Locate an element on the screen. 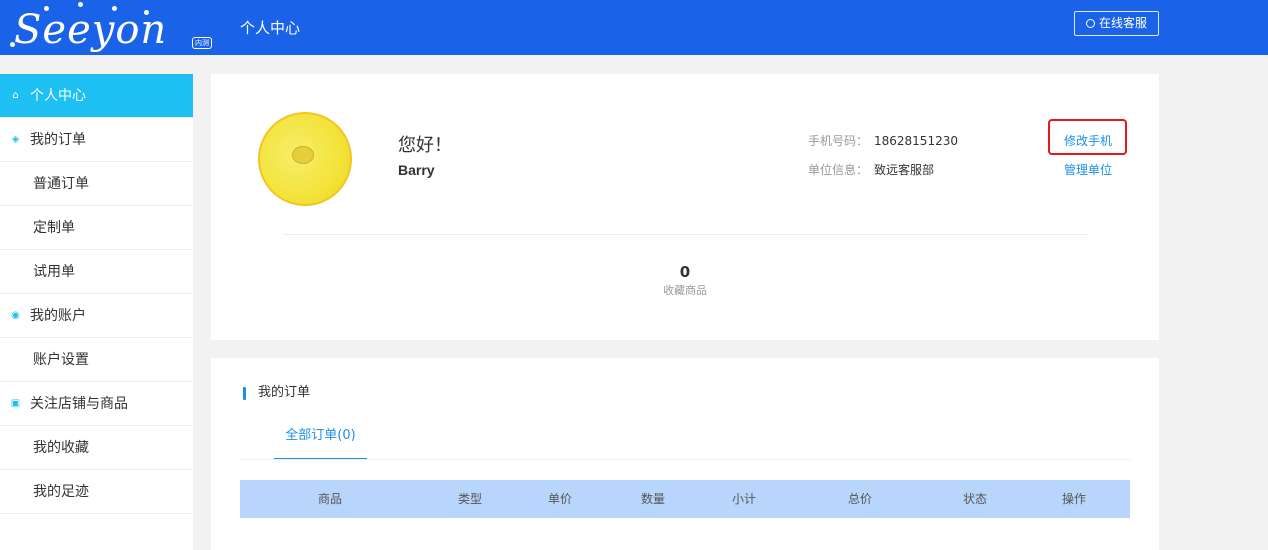 This screenshot has height=550, width=1268. avatar is located at coordinates (305, 159).